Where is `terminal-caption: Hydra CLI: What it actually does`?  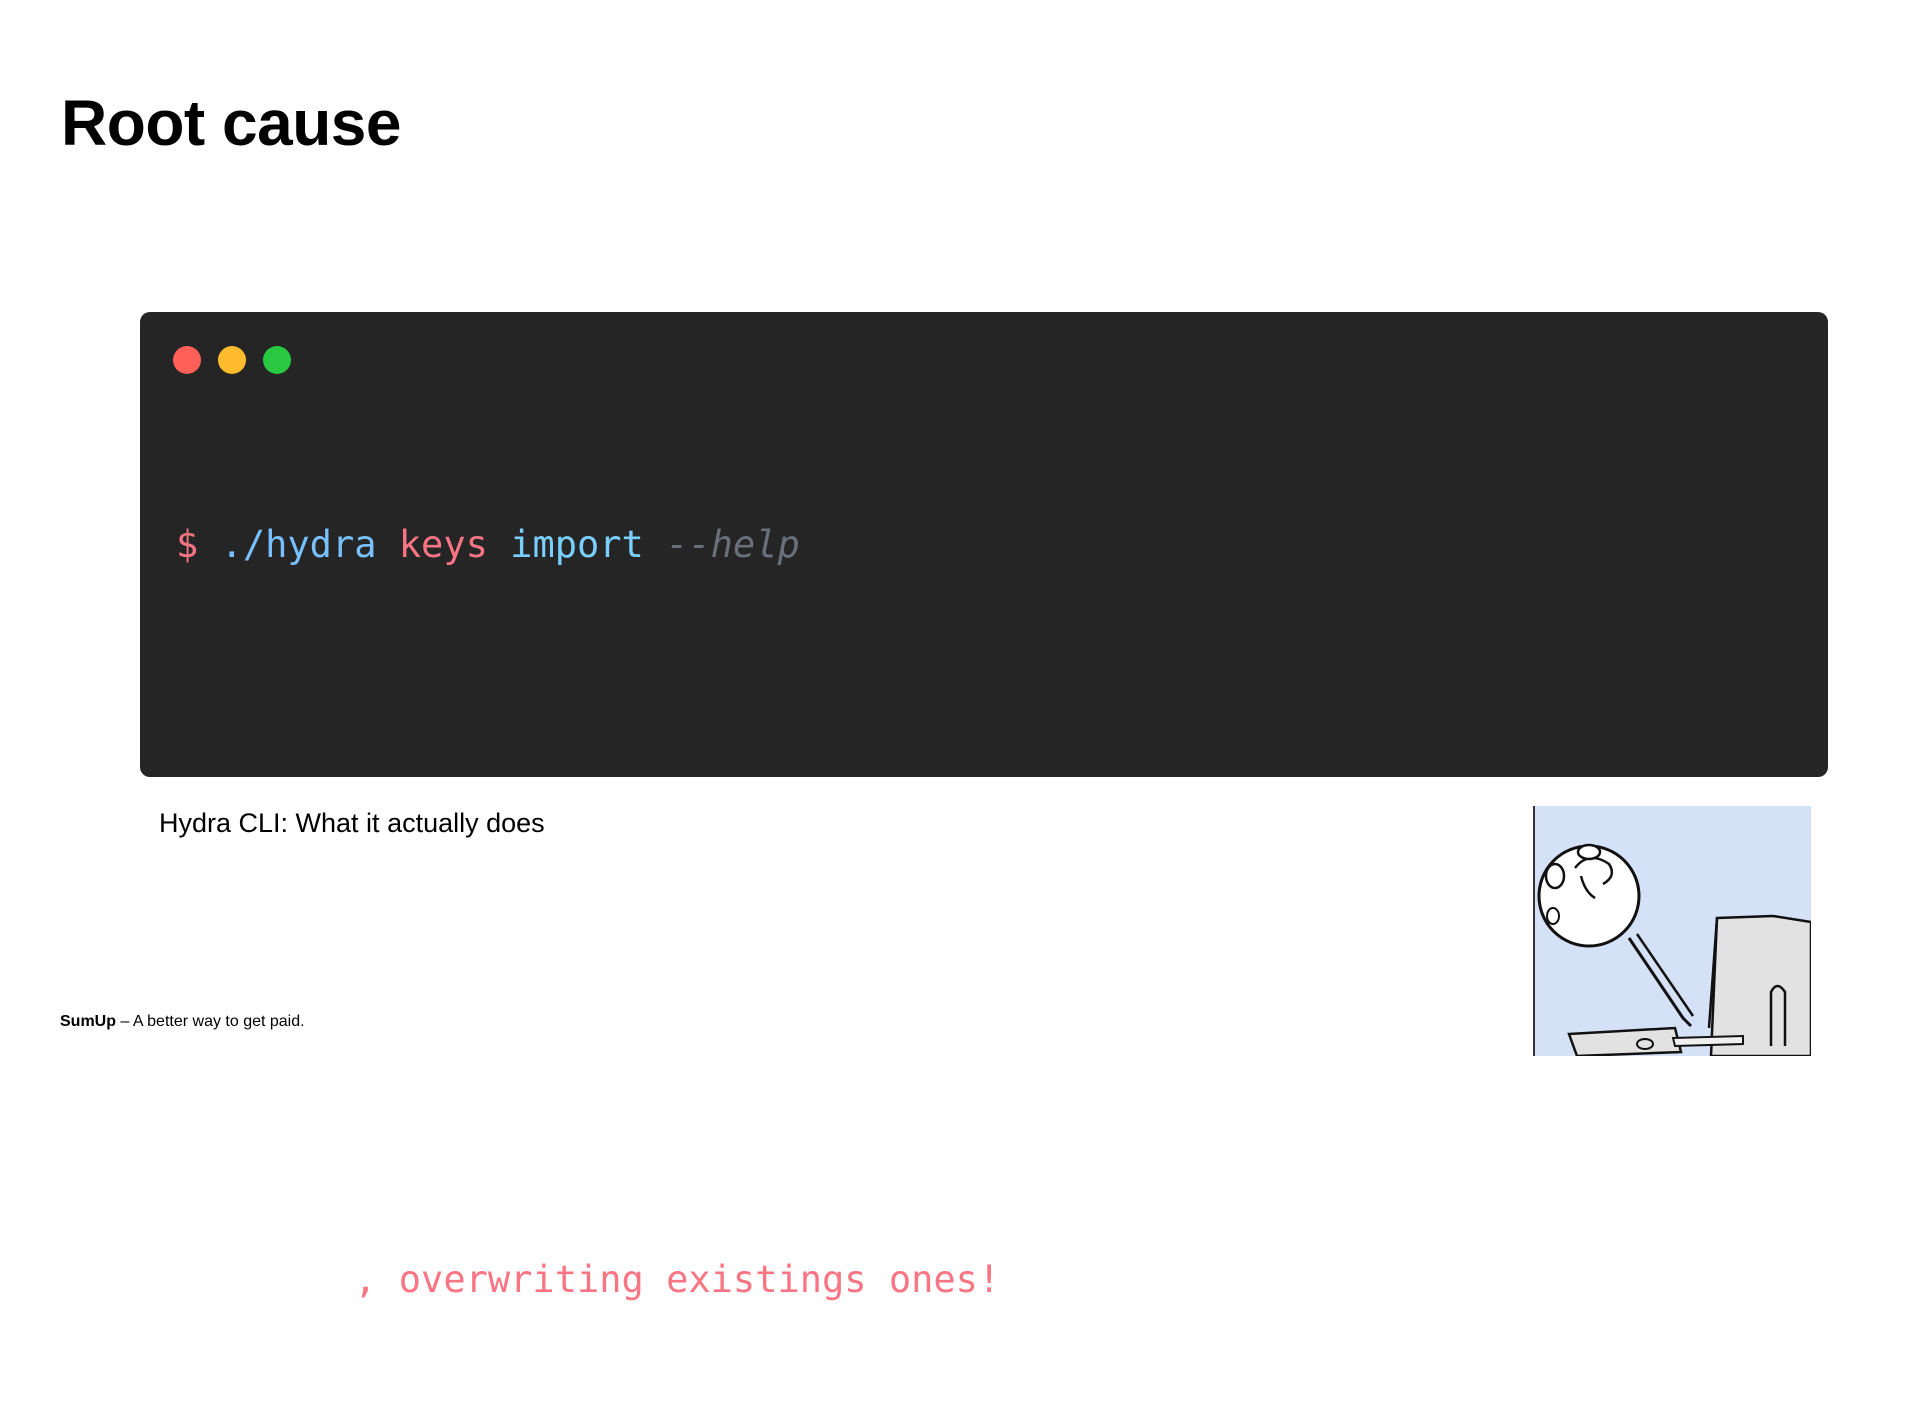
terminal-caption: Hydra CLI: What it actually does is located at coordinates (352, 823).